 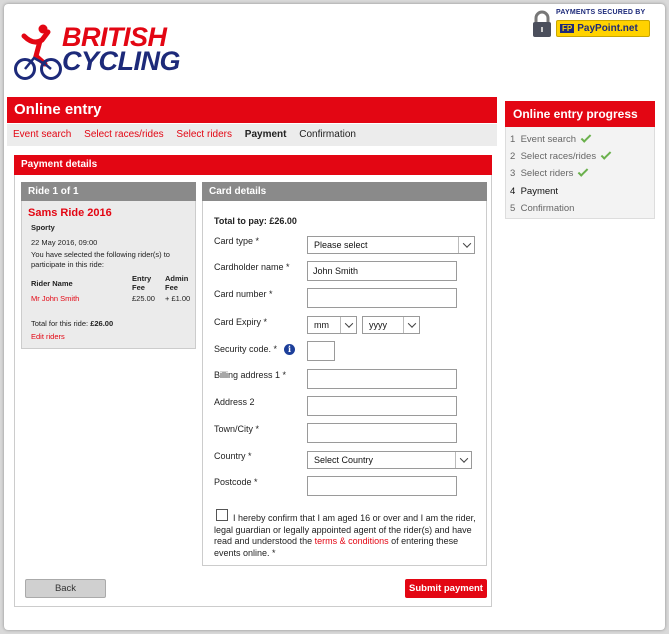 I want to click on progress-item-select-riders: 3 Select riders, so click(x=549, y=172).